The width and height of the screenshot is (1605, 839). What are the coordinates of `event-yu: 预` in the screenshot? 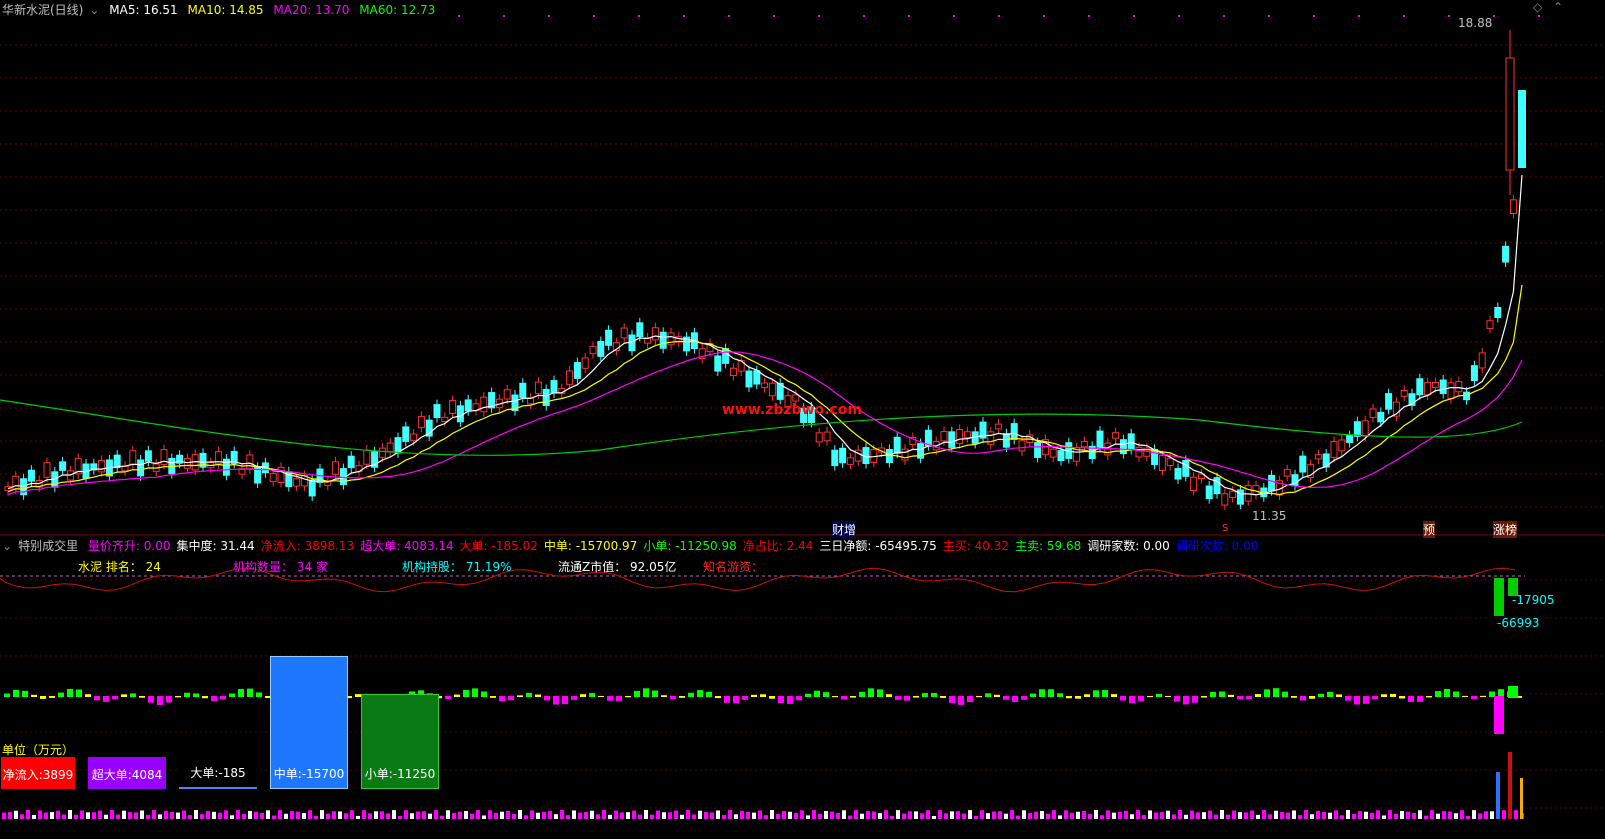 It's located at (1429, 529).